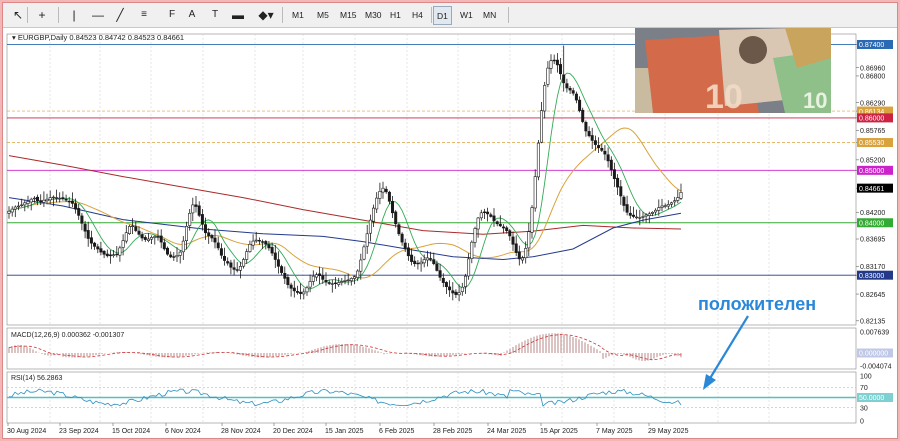 Image resolution: width=900 pixels, height=441 pixels. I want to click on time-label: 6 Feb 2025, so click(397, 431).